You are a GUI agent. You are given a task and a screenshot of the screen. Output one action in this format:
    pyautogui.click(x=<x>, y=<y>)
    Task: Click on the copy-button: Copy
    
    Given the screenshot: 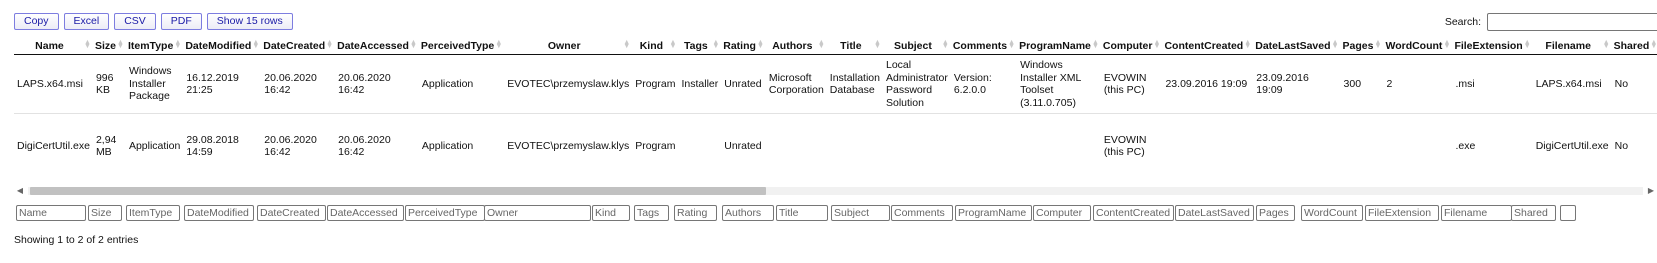 What is the action you would take?
    pyautogui.click(x=36, y=21)
    